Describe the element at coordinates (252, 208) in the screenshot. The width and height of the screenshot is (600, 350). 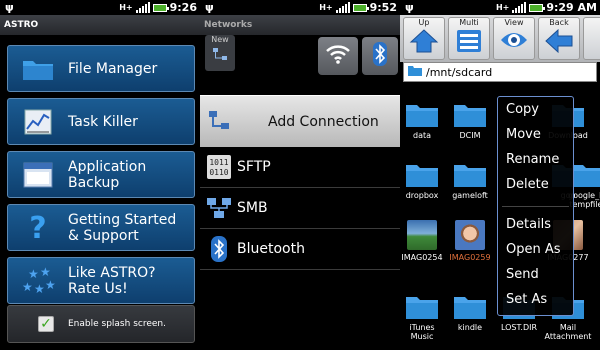
I see `option-label: SMB` at that location.